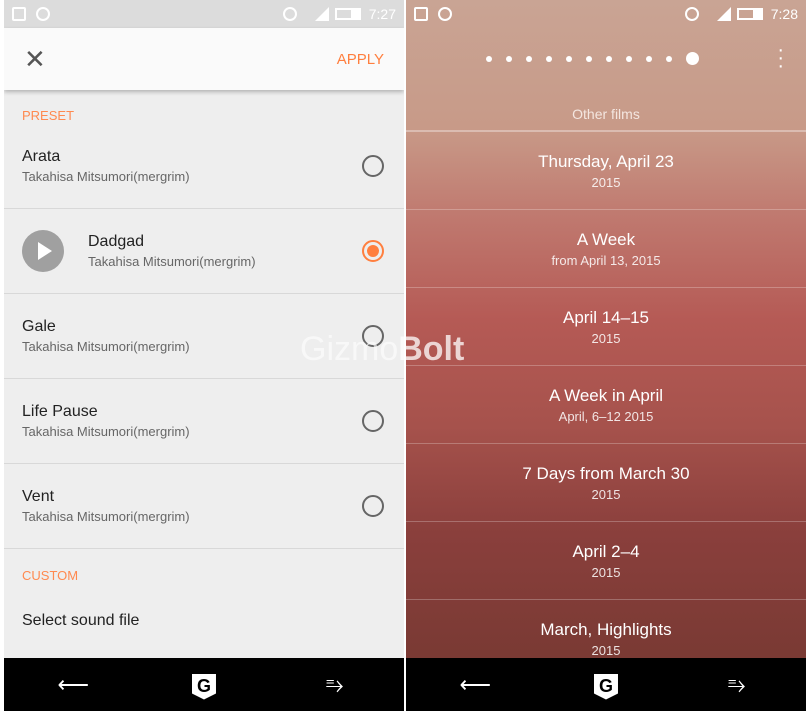  I want to click on film-item: April 14–15 2015, so click(606, 327).